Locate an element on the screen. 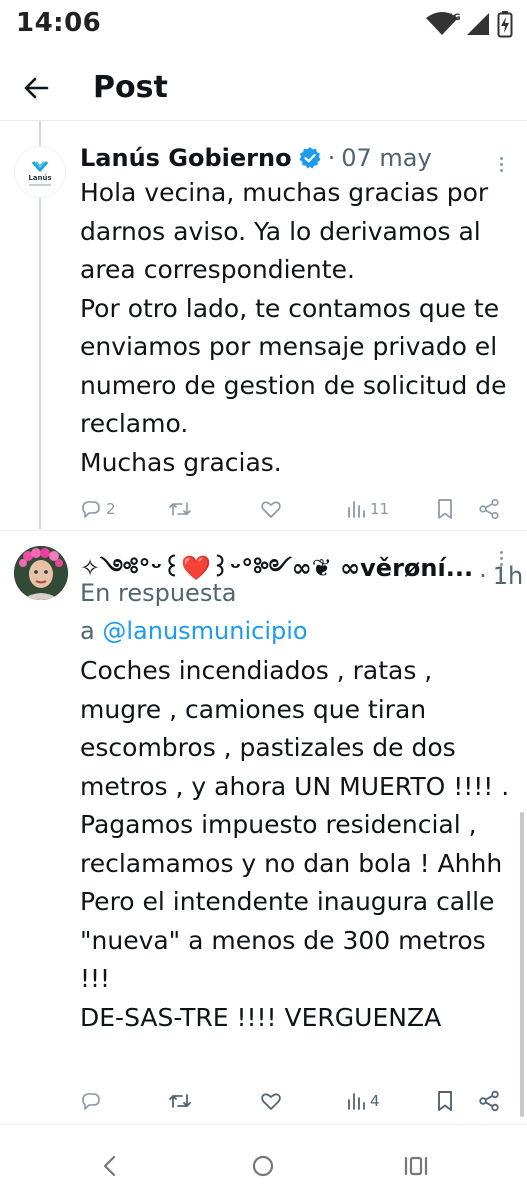 Image resolution: width=527 pixels, height=1200 pixels. battery-charging-icon is located at coordinates (505, 24).